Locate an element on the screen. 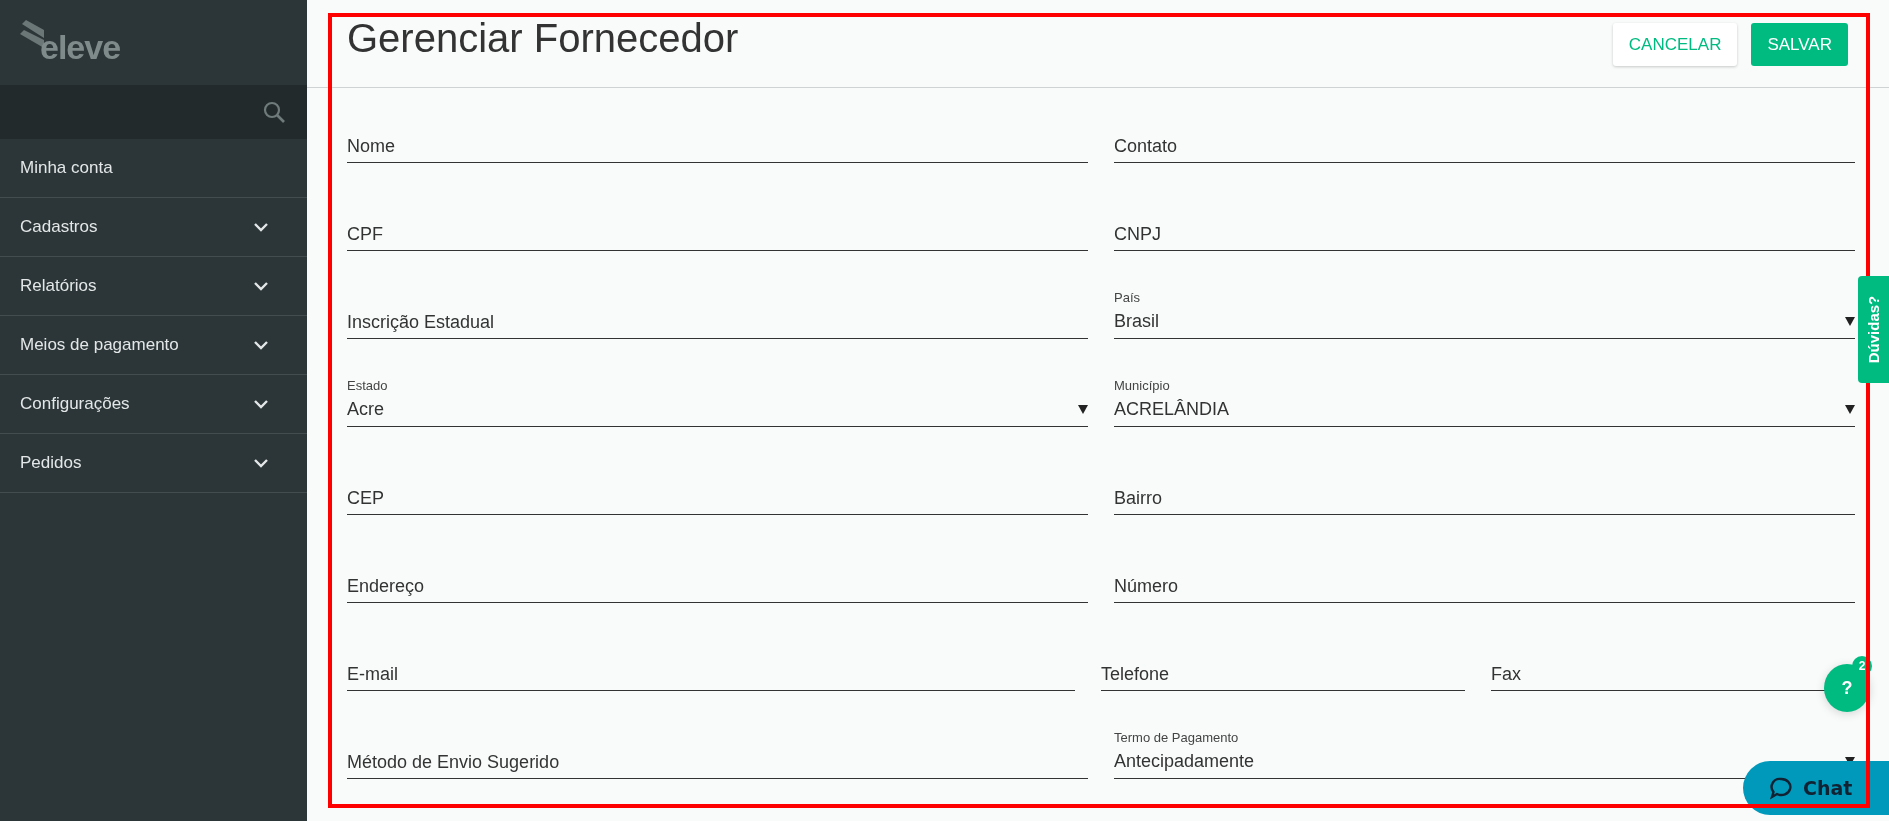 The image size is (1889, 821). sidebar-item: Relatórios is located at coordinates (153, 286).